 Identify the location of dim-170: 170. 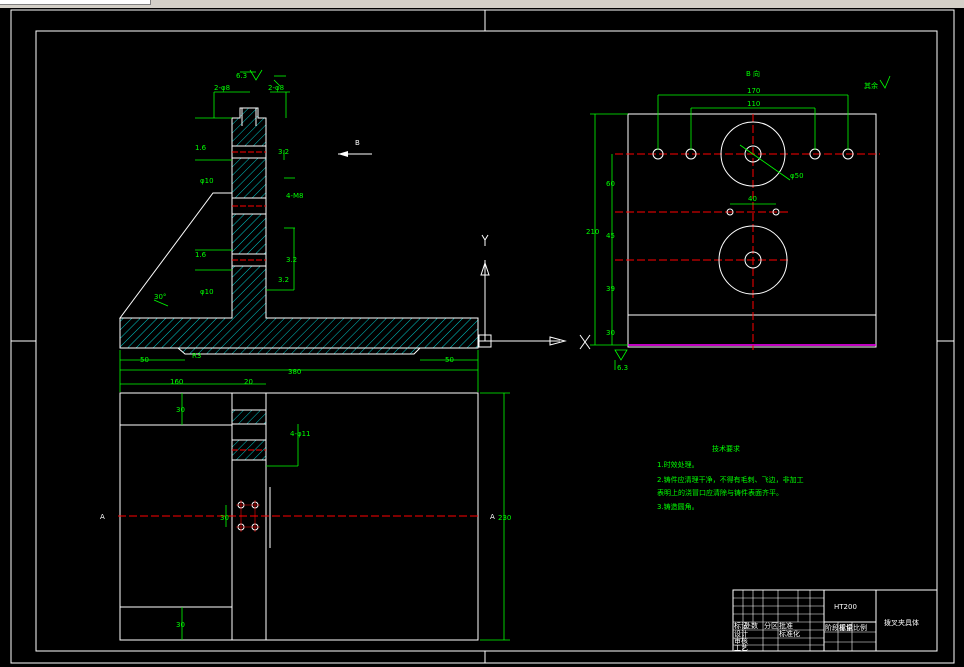
(753, 91).